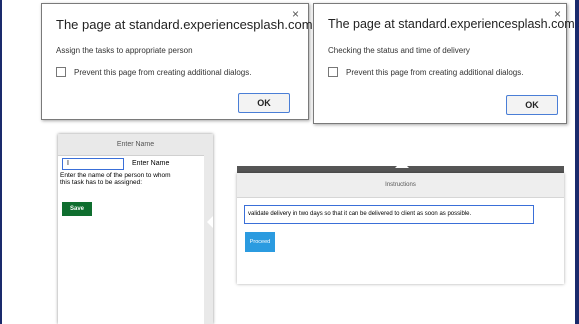  What do you see at coordinates (402, 164) in the screenshot?
I see `caret-up-icon` at bounding box center [402, 164].